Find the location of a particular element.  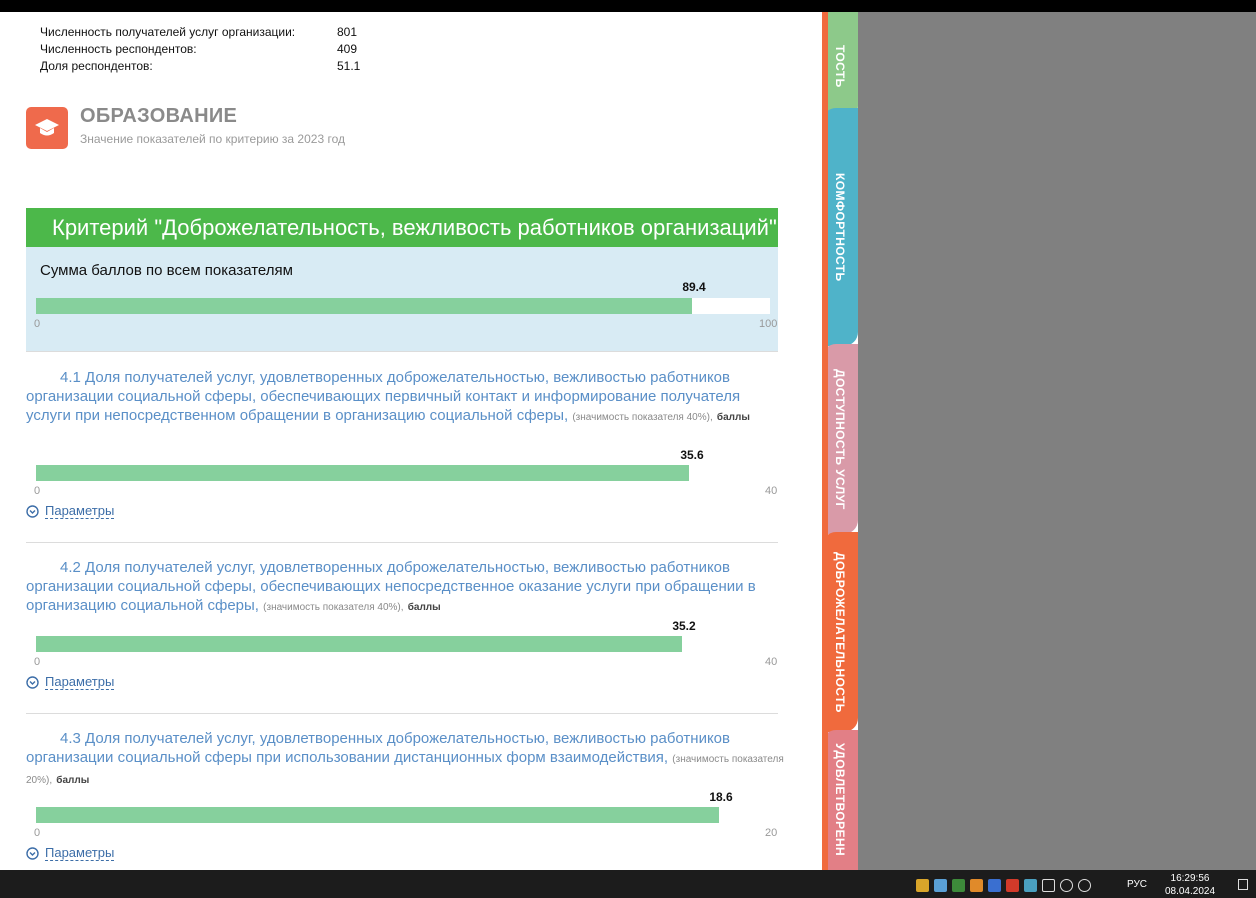

graduation-cap-icon is located at coordinates (47, 128).